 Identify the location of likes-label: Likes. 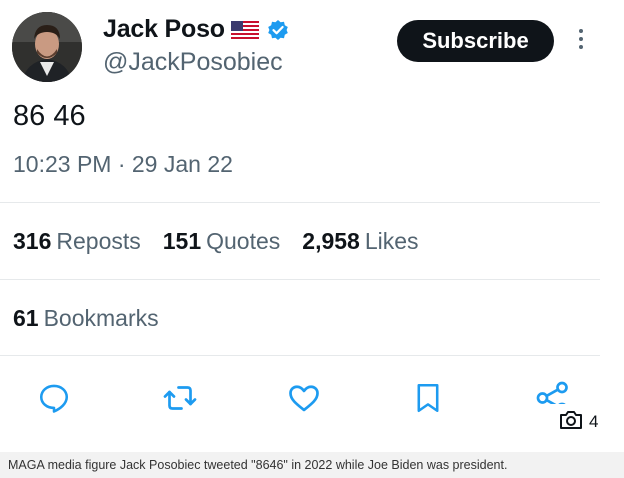
(391, 241).